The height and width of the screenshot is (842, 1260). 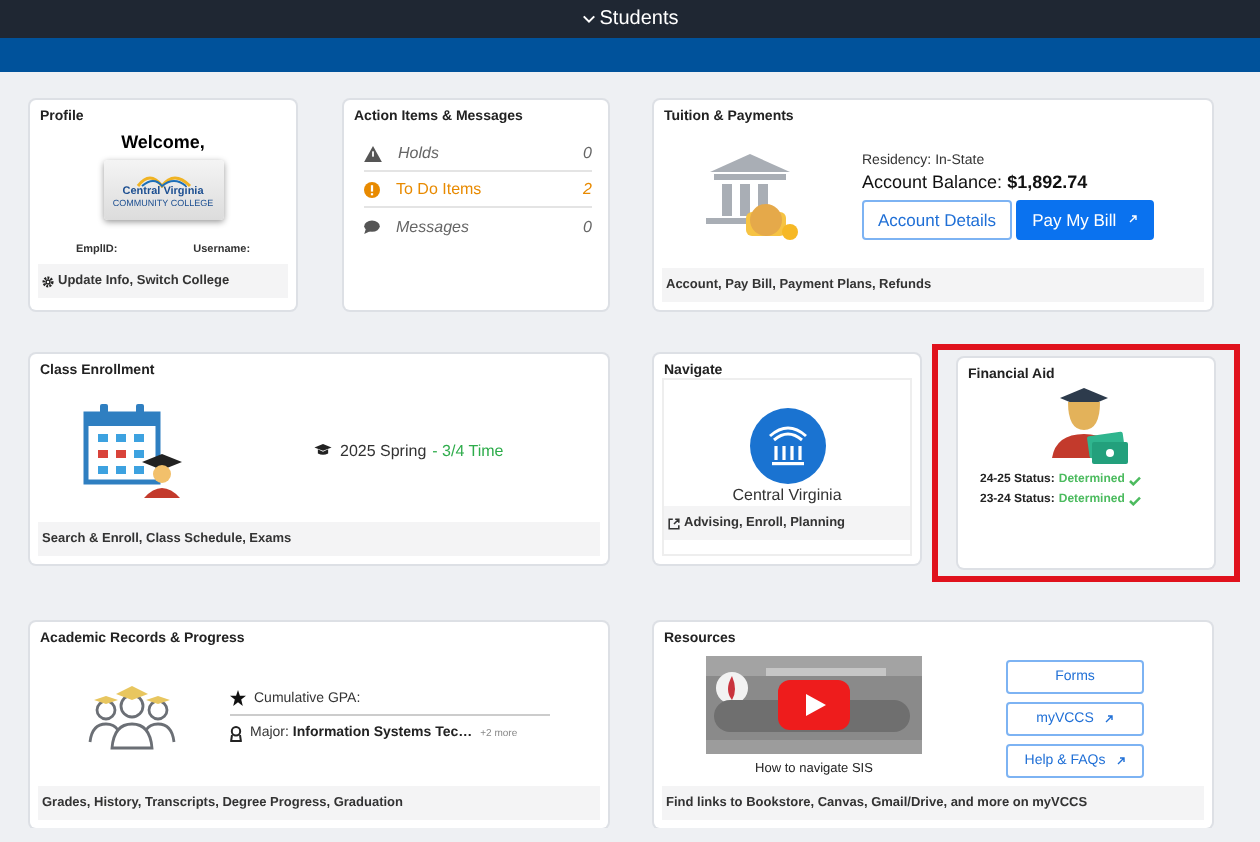 I want to click on term-text: 2025 Spring, so click(x=383, y=450).